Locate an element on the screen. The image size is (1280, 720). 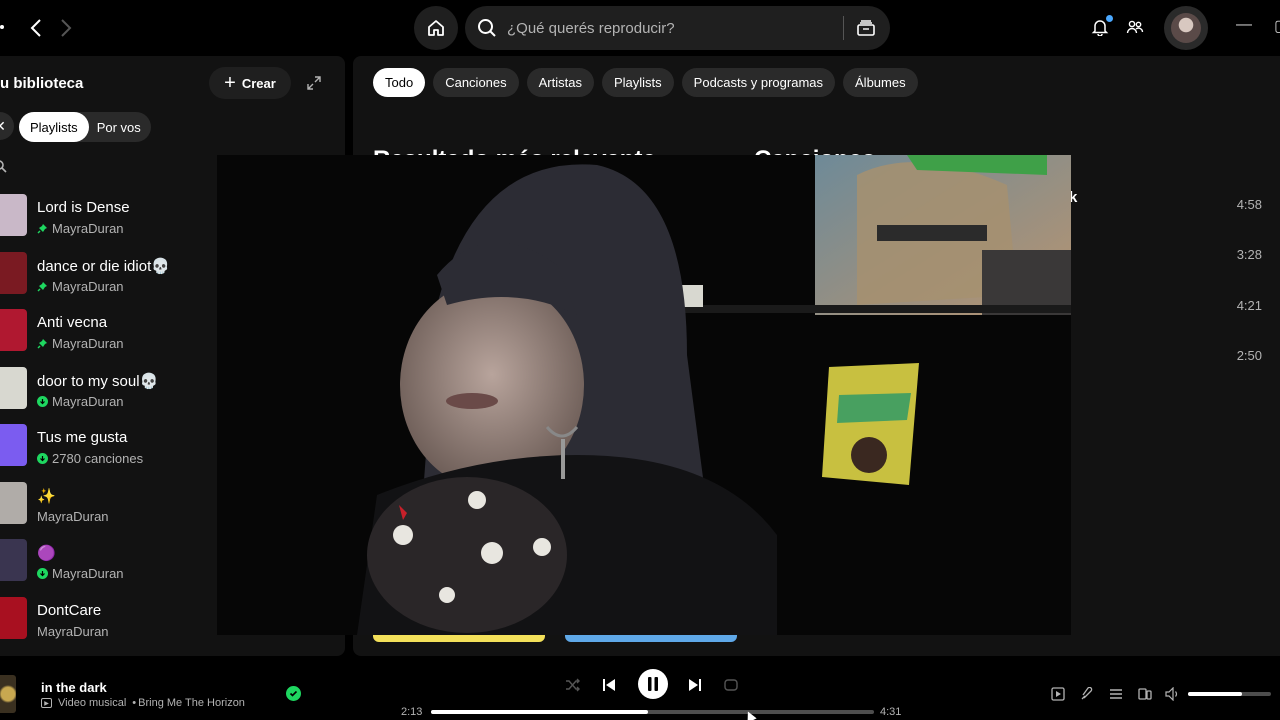
filter-chip: Playlists is located at coordinates (637, 82).